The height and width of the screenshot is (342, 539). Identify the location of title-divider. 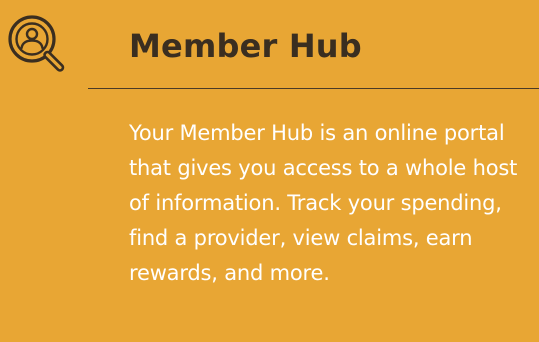
(313, 88).